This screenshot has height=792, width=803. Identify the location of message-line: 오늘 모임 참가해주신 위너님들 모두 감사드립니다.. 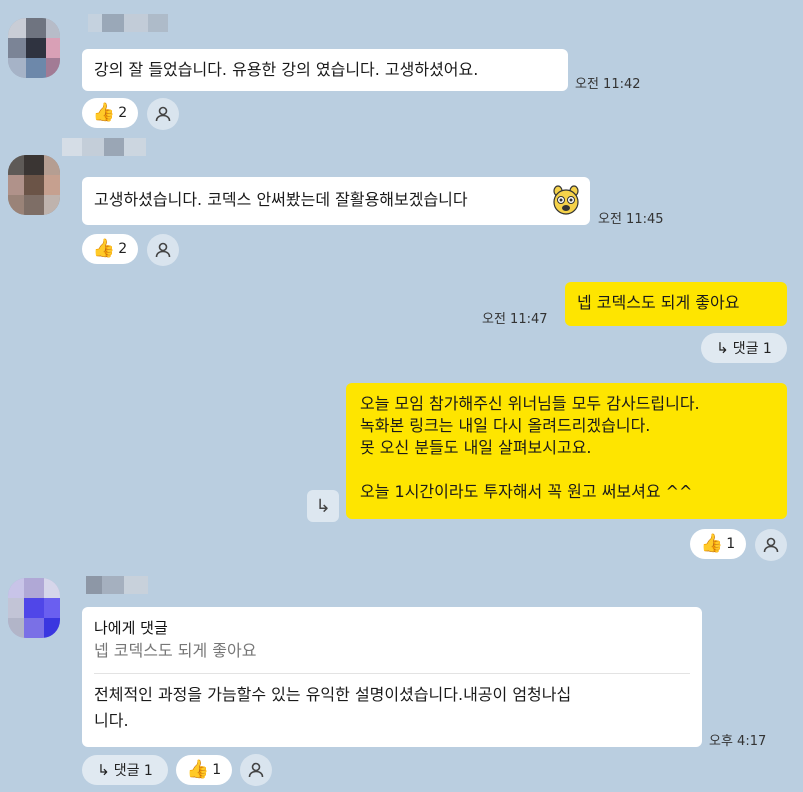
(530, 403).